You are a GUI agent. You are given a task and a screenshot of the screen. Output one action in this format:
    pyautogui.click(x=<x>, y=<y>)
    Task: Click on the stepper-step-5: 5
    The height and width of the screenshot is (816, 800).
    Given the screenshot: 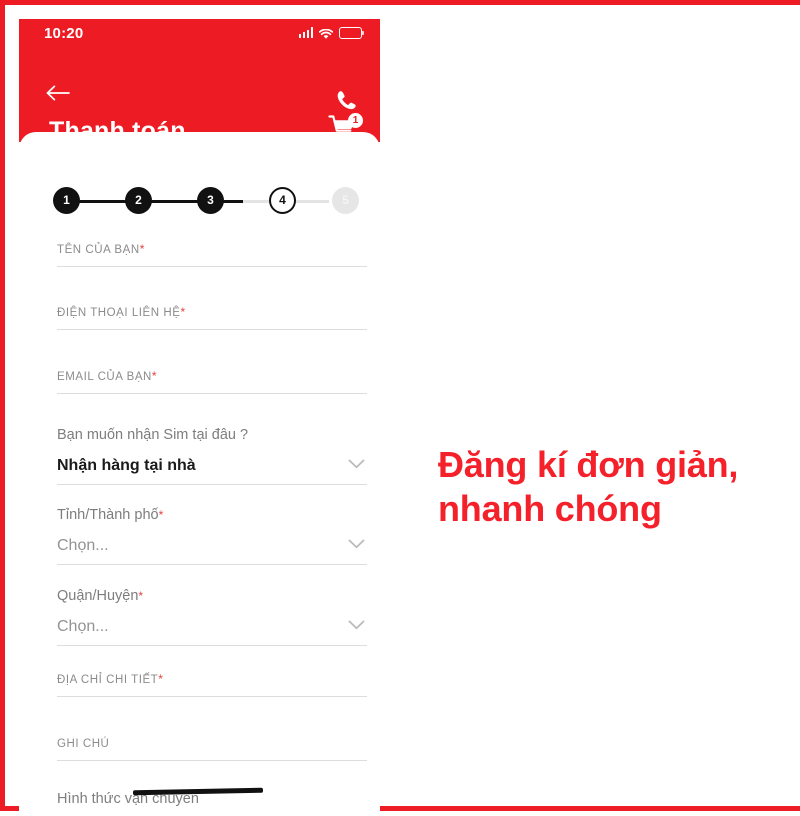 What is the action you would take?
    pyautogui.click(x=345, y=200)
    